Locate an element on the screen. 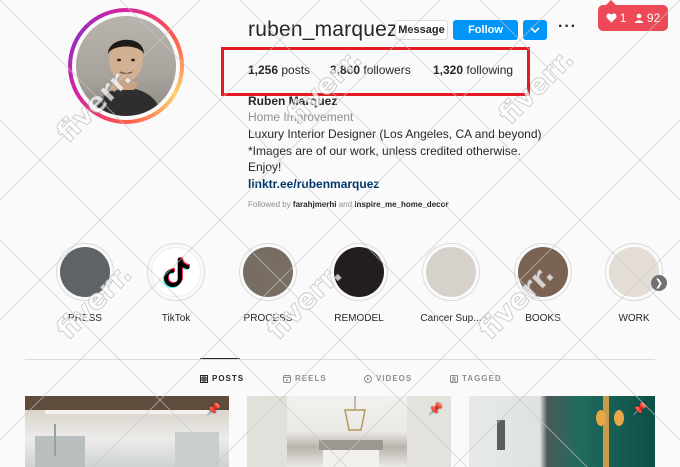 The height and width of the screenshot is (467, 680). highlight-press: PRESS is located at coordinates (85, 283).